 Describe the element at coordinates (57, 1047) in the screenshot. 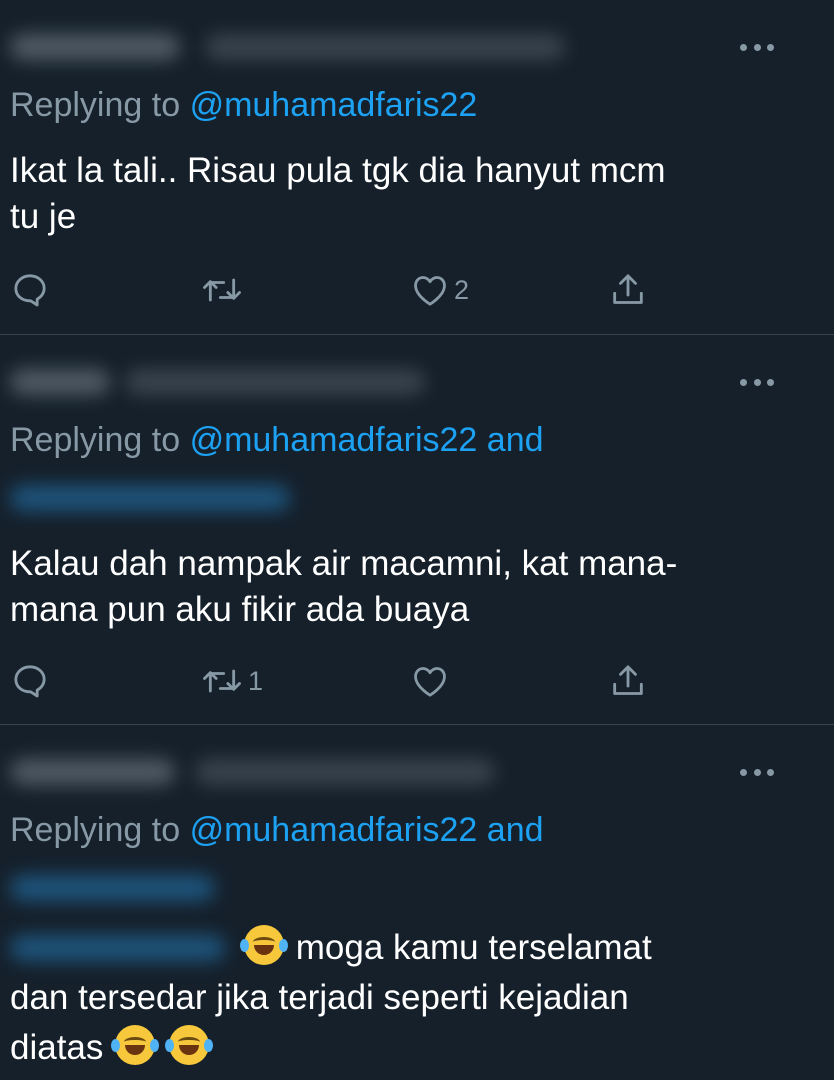

I see `tweet-text-segment: diatas` at that location.